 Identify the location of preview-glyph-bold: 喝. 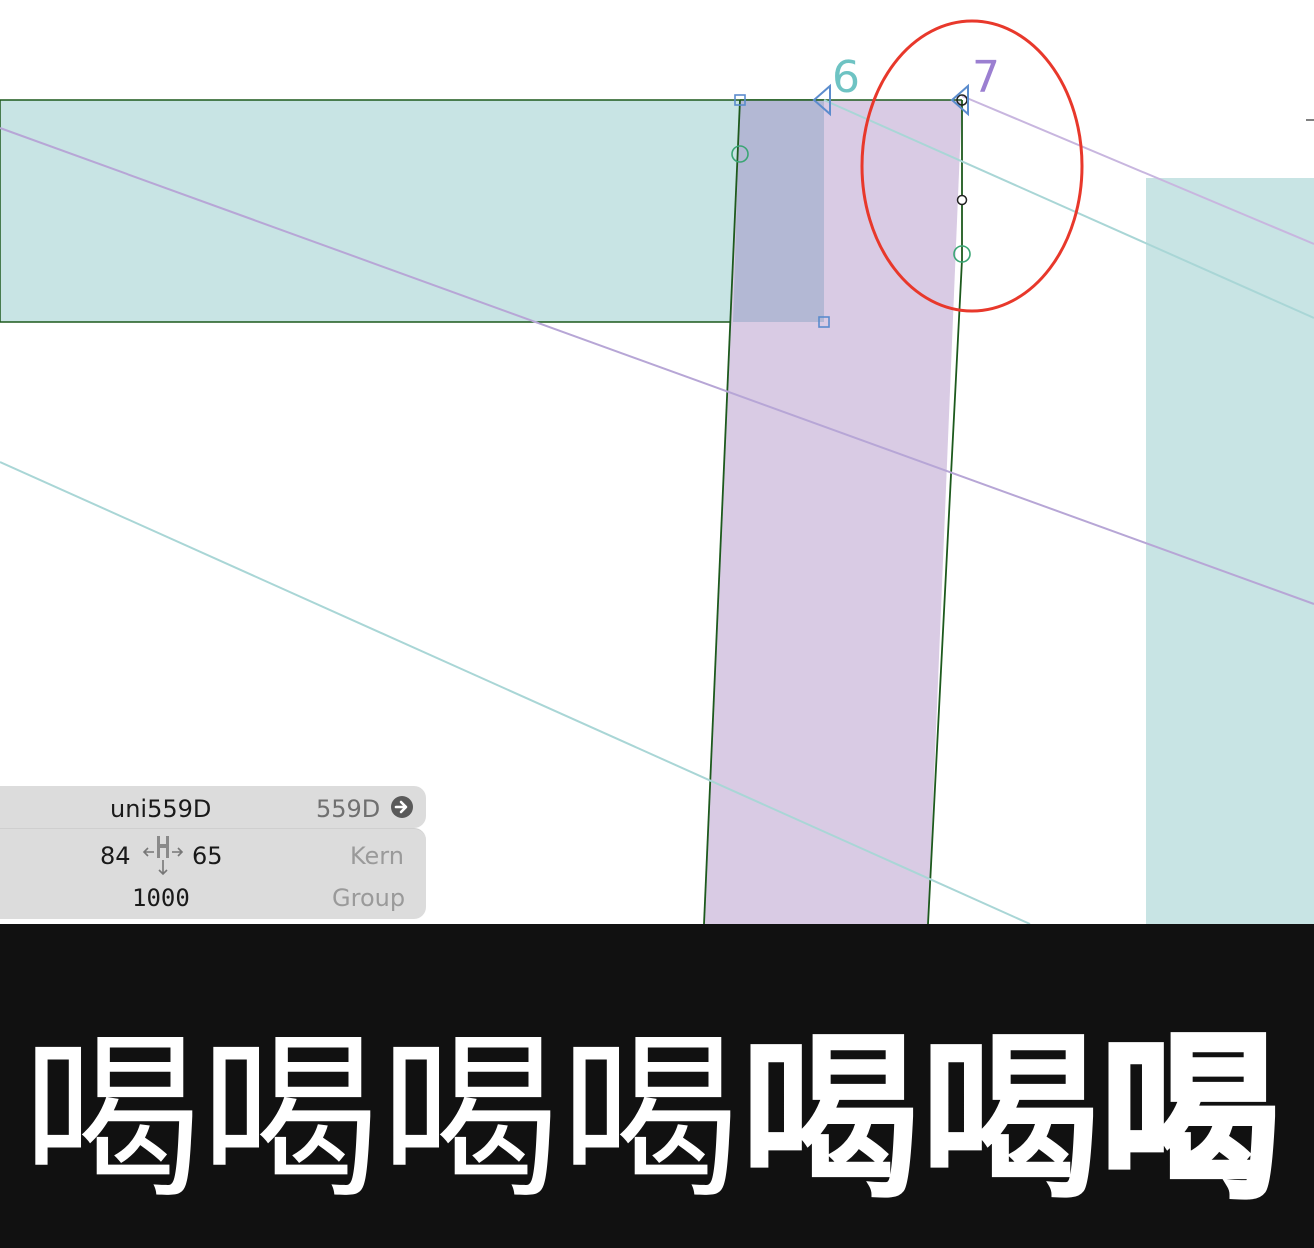
(1010, 1120).